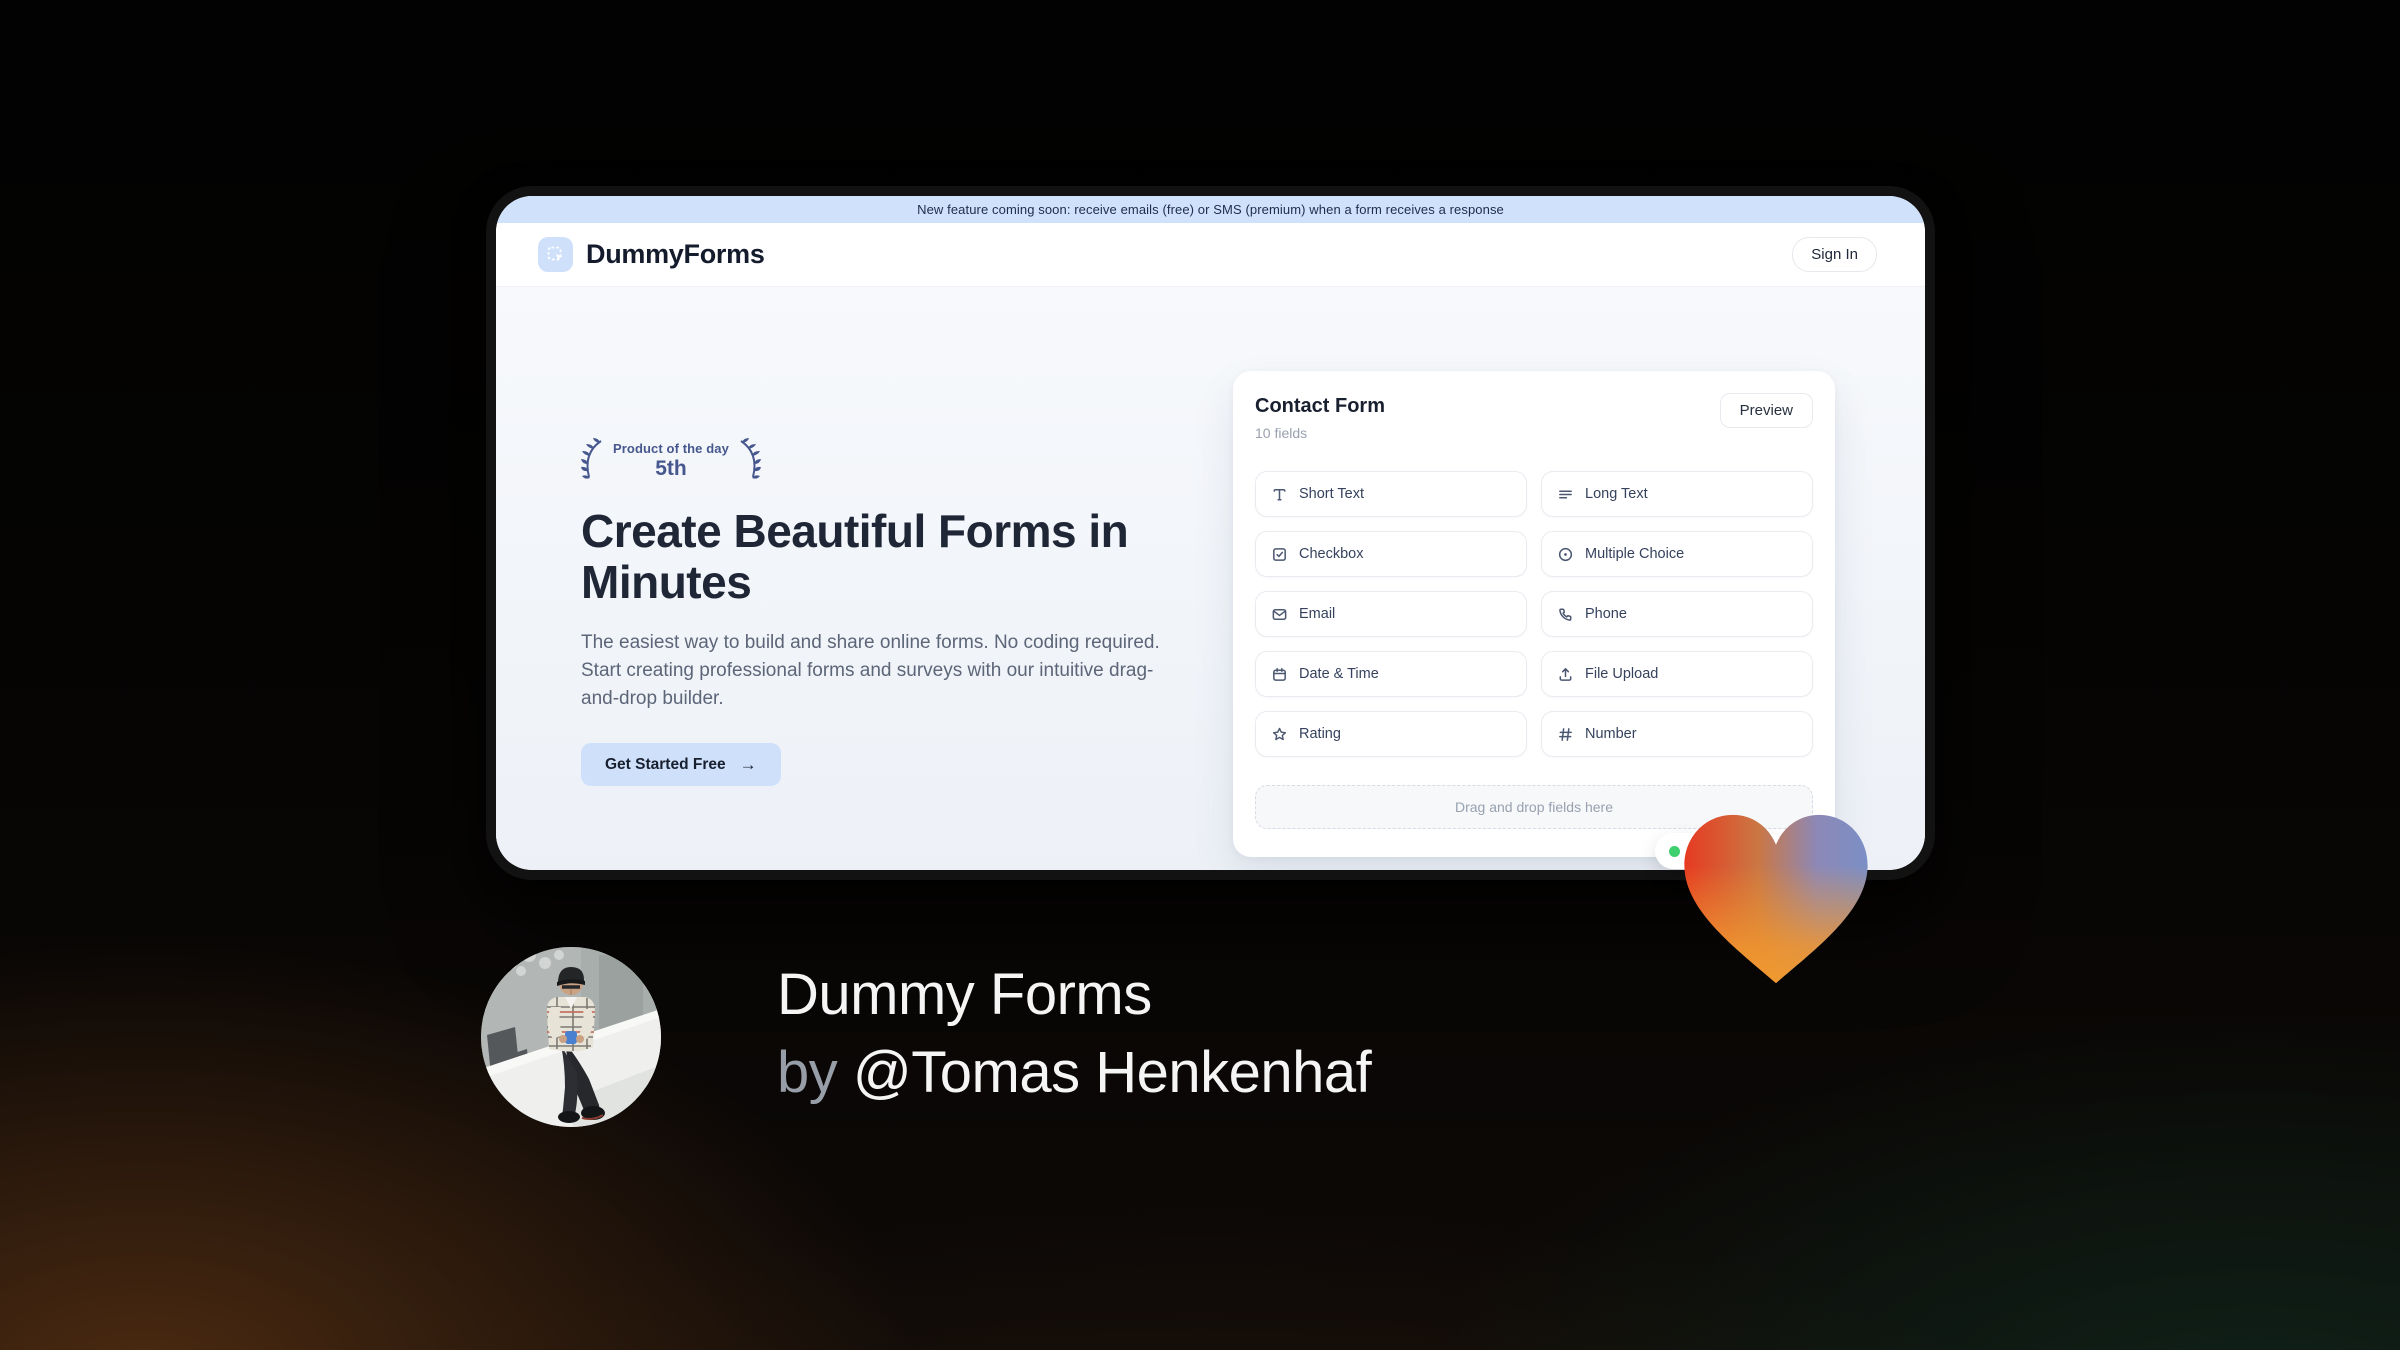 The height and width of the screenshot is (1350, 2400). Describe the element at coordinates (1834, 254) in the screenshot. I see `sign-in-button: Sign In` at that location.